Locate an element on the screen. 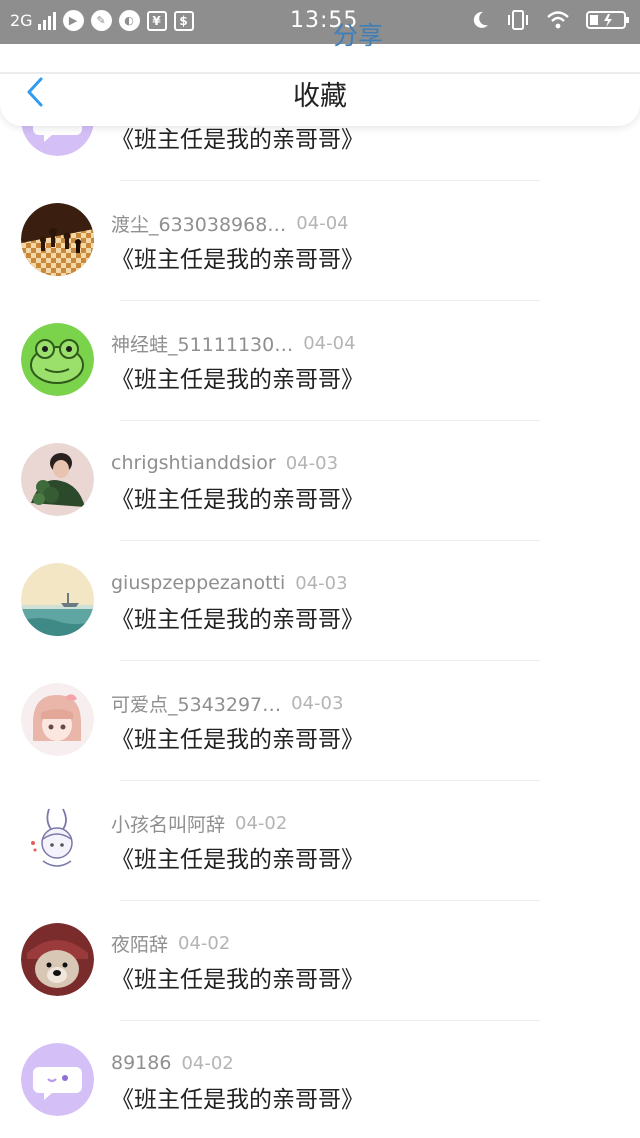 This screenshot has width=640, height=1138. play-icon: ▶ is located at coordinates (73, 20).